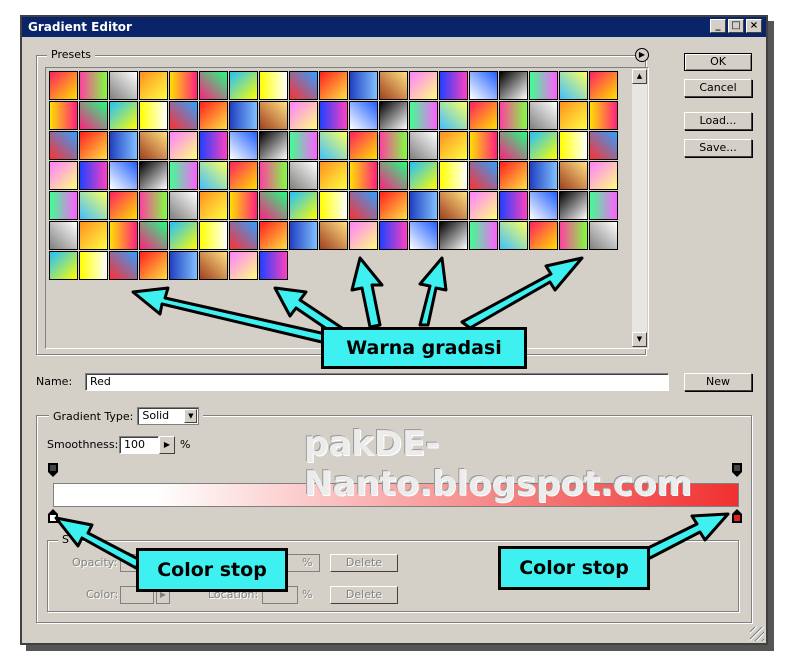 This screenshot has width=787, height=662. I want to click on opacity-stop-left-icon, so click(53, 470).